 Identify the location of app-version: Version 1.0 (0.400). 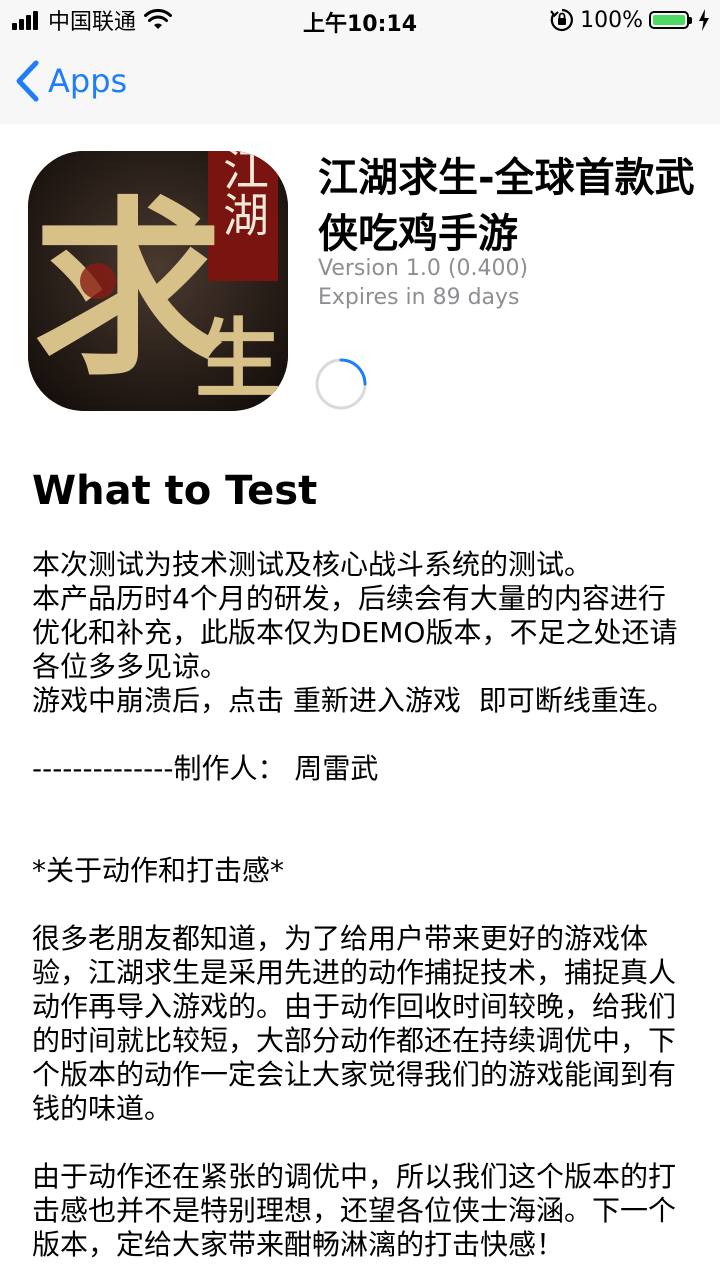
(423, 268).